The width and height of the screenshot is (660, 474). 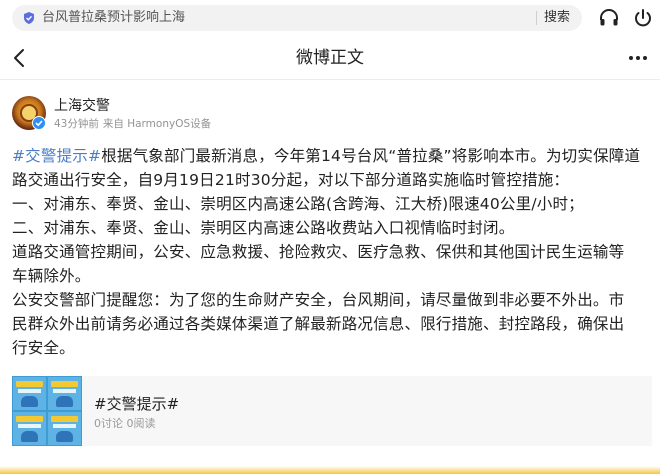 I want to click on more-icon, so click(x=638, y=58).